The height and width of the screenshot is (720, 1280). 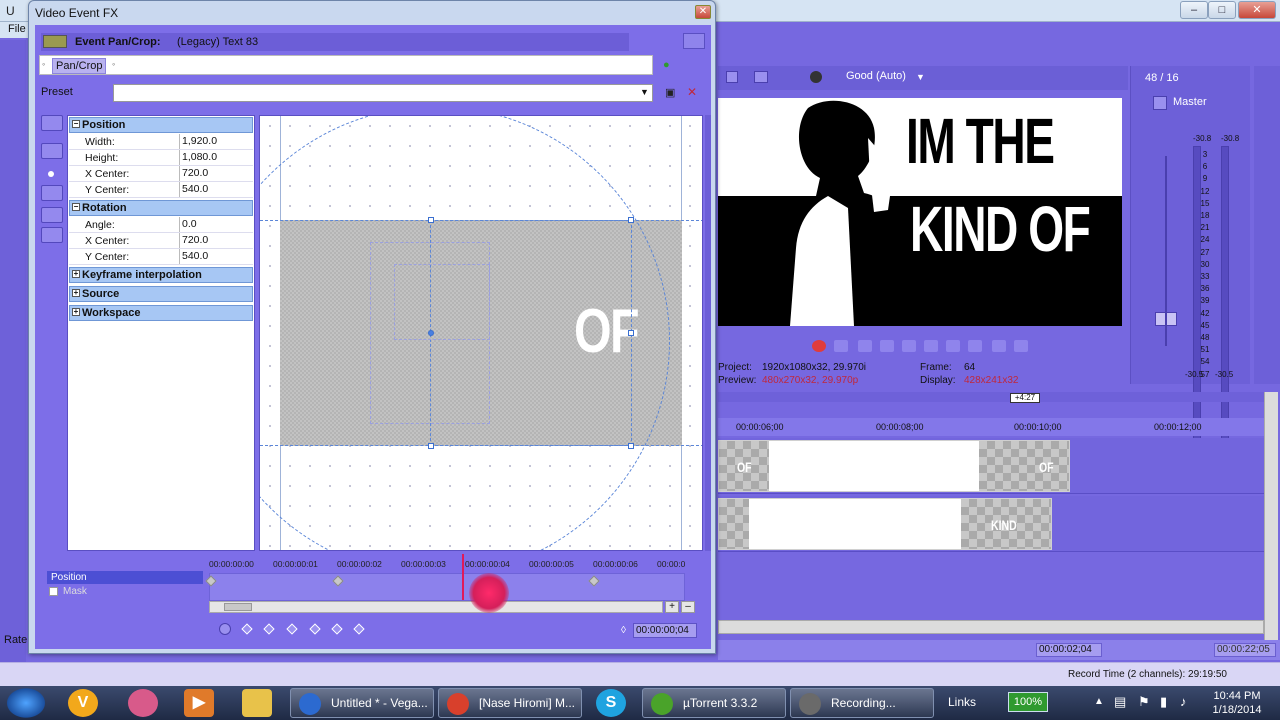 What do you see at coordinates (865, 346) in the screenshot?
I see `play-from-start-icon` at bounding box center [865, 346].